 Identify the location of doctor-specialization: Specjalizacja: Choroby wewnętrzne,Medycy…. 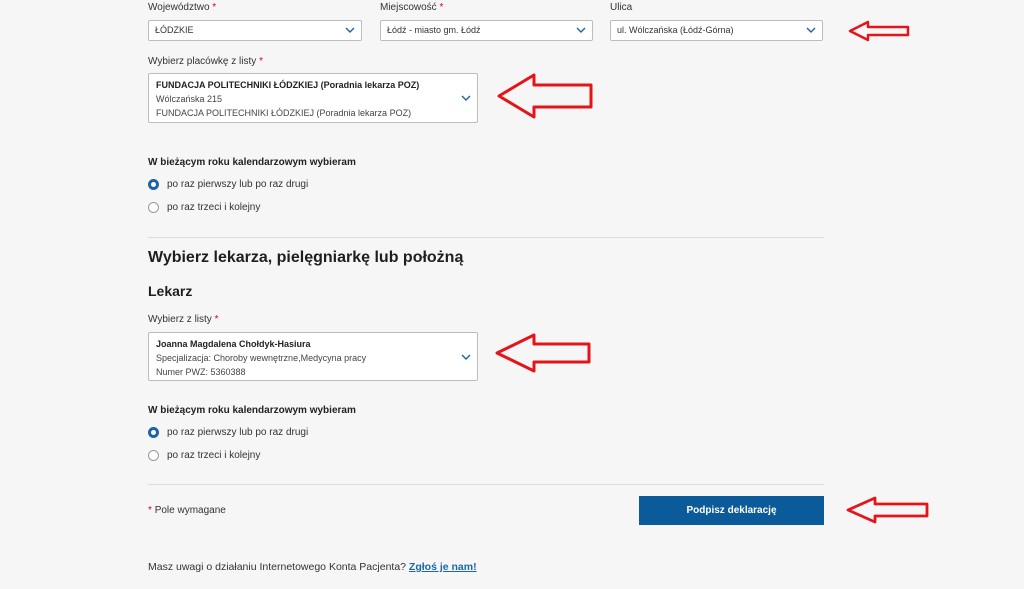
(261, 358).